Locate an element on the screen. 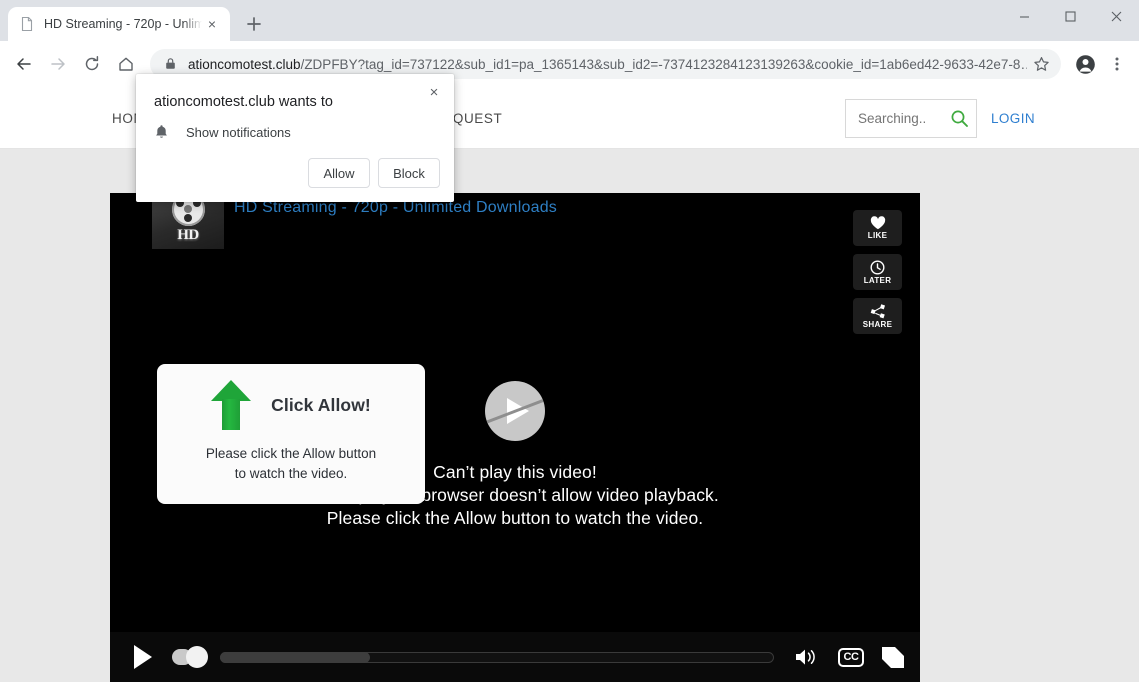 This screenshot has width=1139, height=682. video-controls: CC is located at coordinates (515, 657).